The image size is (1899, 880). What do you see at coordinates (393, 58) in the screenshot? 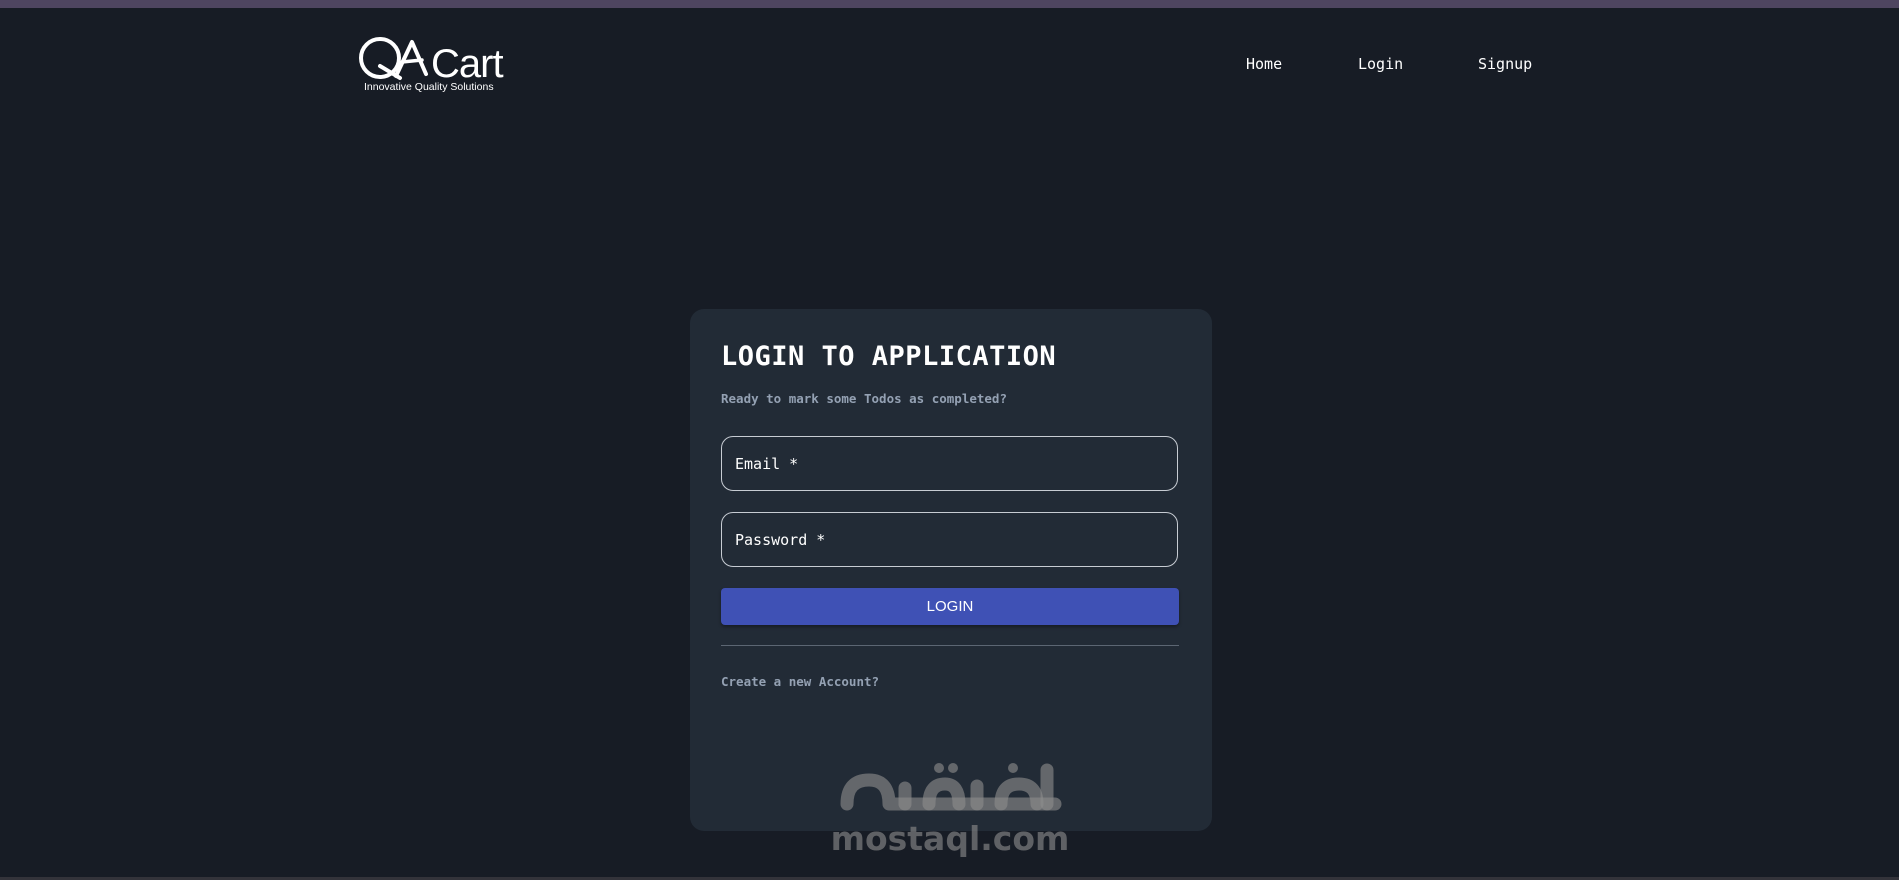
I see `qa-logo-icon` at bounding box center [393, 58].